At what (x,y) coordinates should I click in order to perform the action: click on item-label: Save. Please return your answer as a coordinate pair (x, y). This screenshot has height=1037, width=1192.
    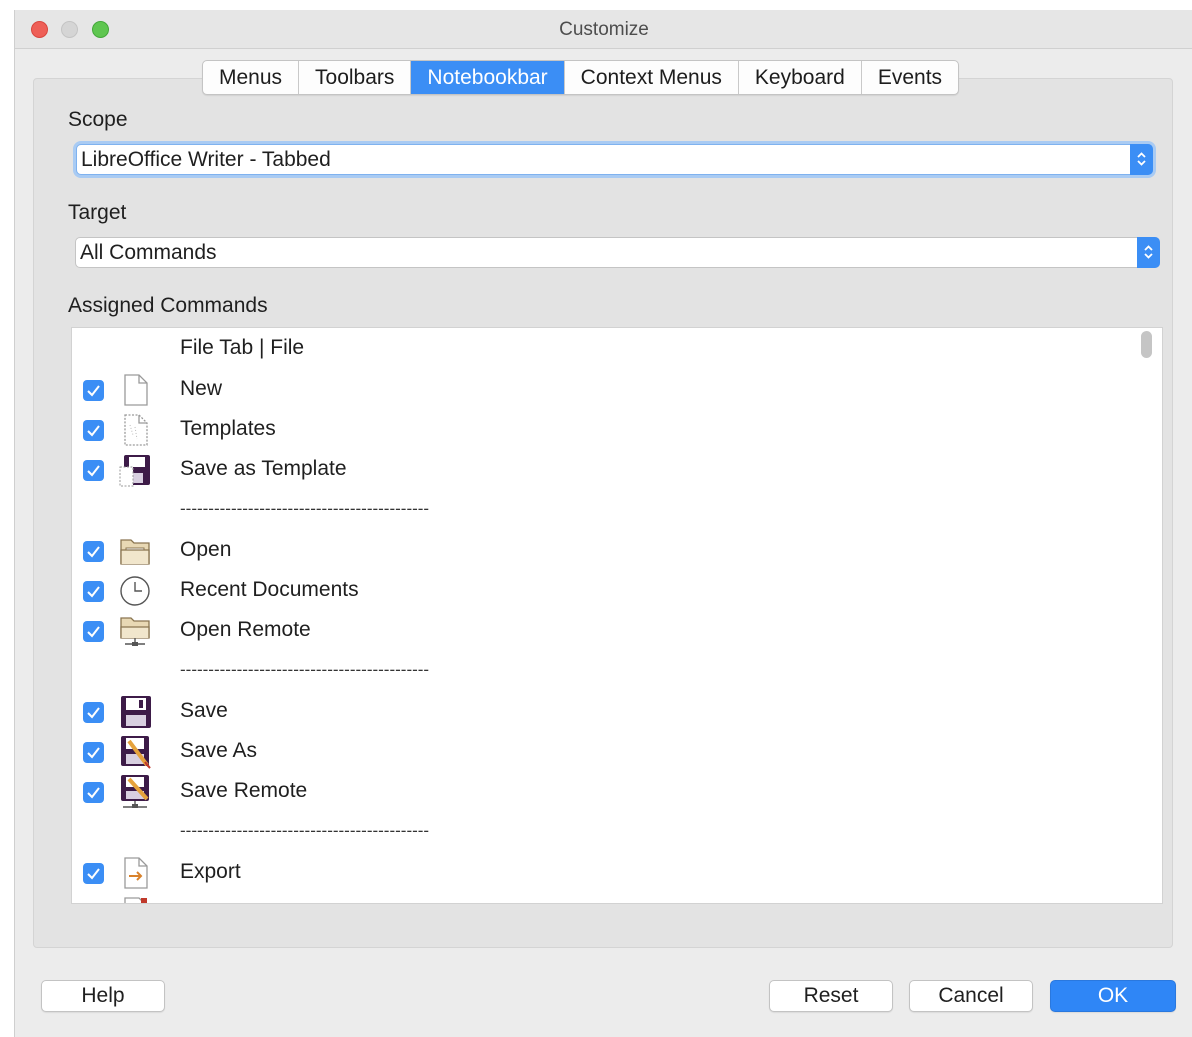
    Looking at the image, I should click on (204, 710).